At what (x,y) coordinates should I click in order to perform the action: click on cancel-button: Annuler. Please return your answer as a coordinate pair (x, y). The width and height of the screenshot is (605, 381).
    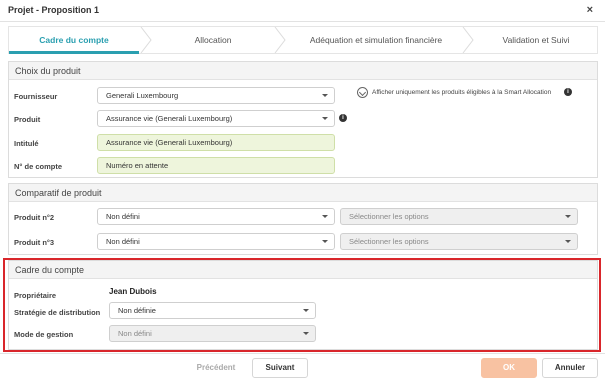
    Looking at the image, I should click on (570, 368).